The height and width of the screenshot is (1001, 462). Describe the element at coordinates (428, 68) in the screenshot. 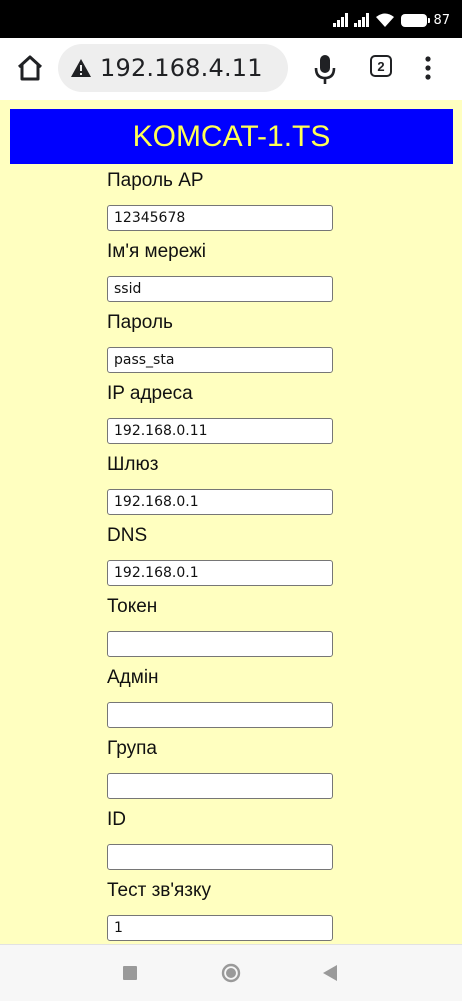

I see `more-menu-icon` at that location.